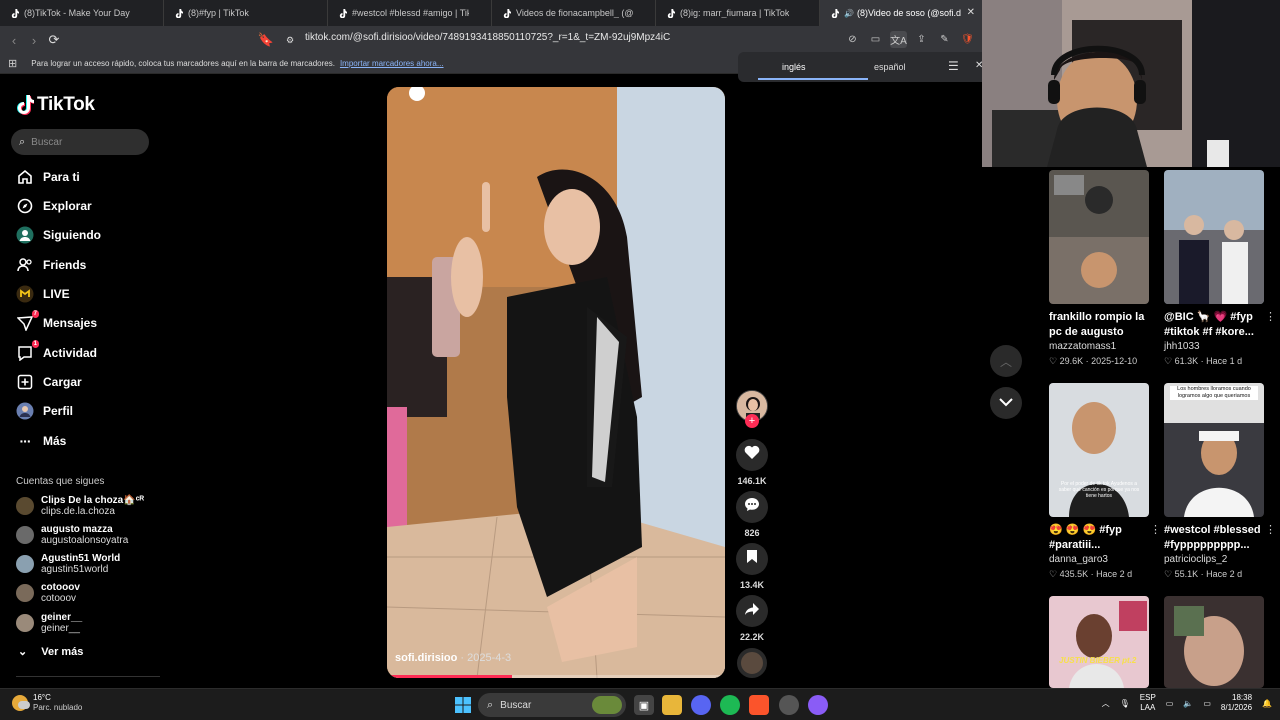 This screenshot has width=1280, height=720. I want to click on following-account: cotooov cotooov, so click(48, 593).